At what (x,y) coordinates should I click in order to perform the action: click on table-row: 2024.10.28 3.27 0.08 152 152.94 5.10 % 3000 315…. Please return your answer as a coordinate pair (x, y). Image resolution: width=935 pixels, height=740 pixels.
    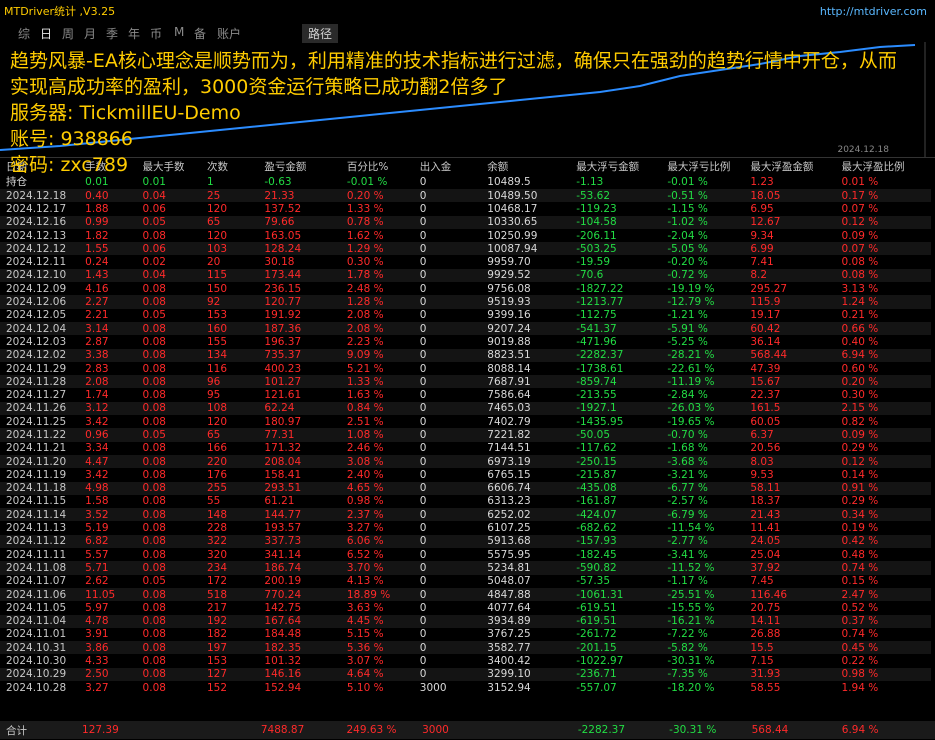
    Looking at the image, I should click on (467, 687).